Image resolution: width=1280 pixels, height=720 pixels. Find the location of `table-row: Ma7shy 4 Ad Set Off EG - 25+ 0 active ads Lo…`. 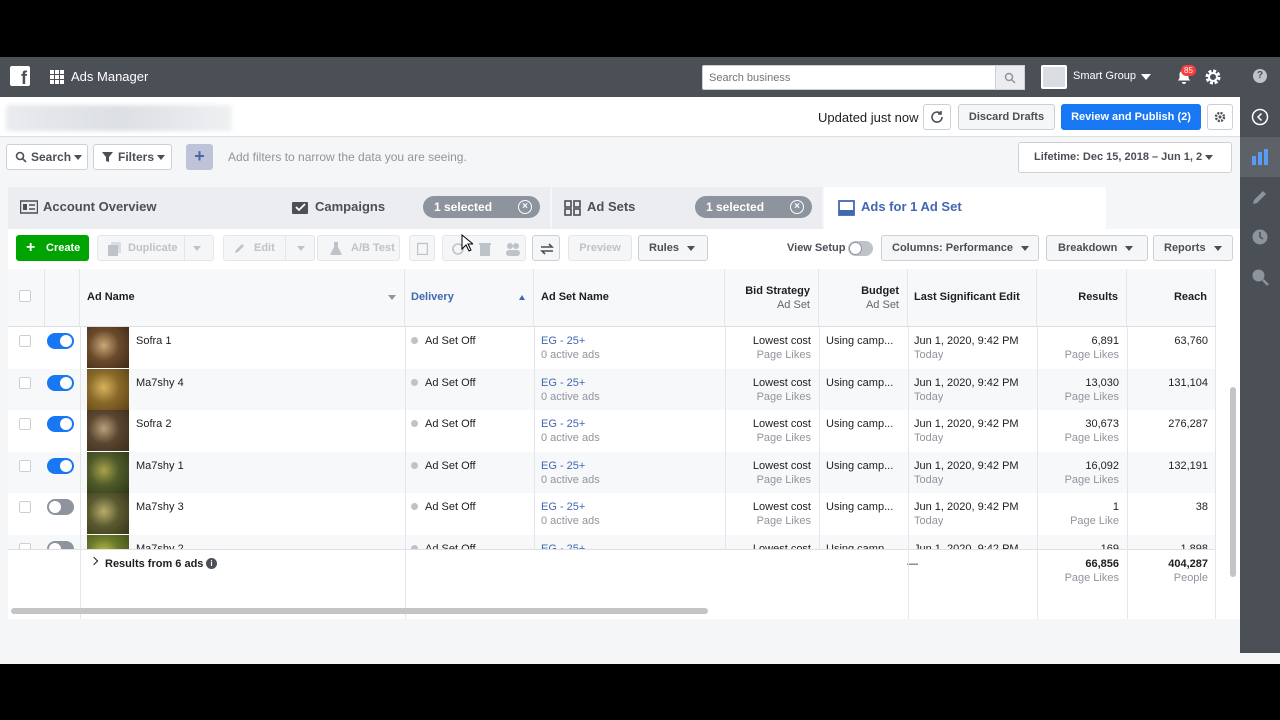

table-row: Ma7shy 4 Ad Set Off EG - 25+ 0 active ads Lo… is located at coordinates (612, 389).